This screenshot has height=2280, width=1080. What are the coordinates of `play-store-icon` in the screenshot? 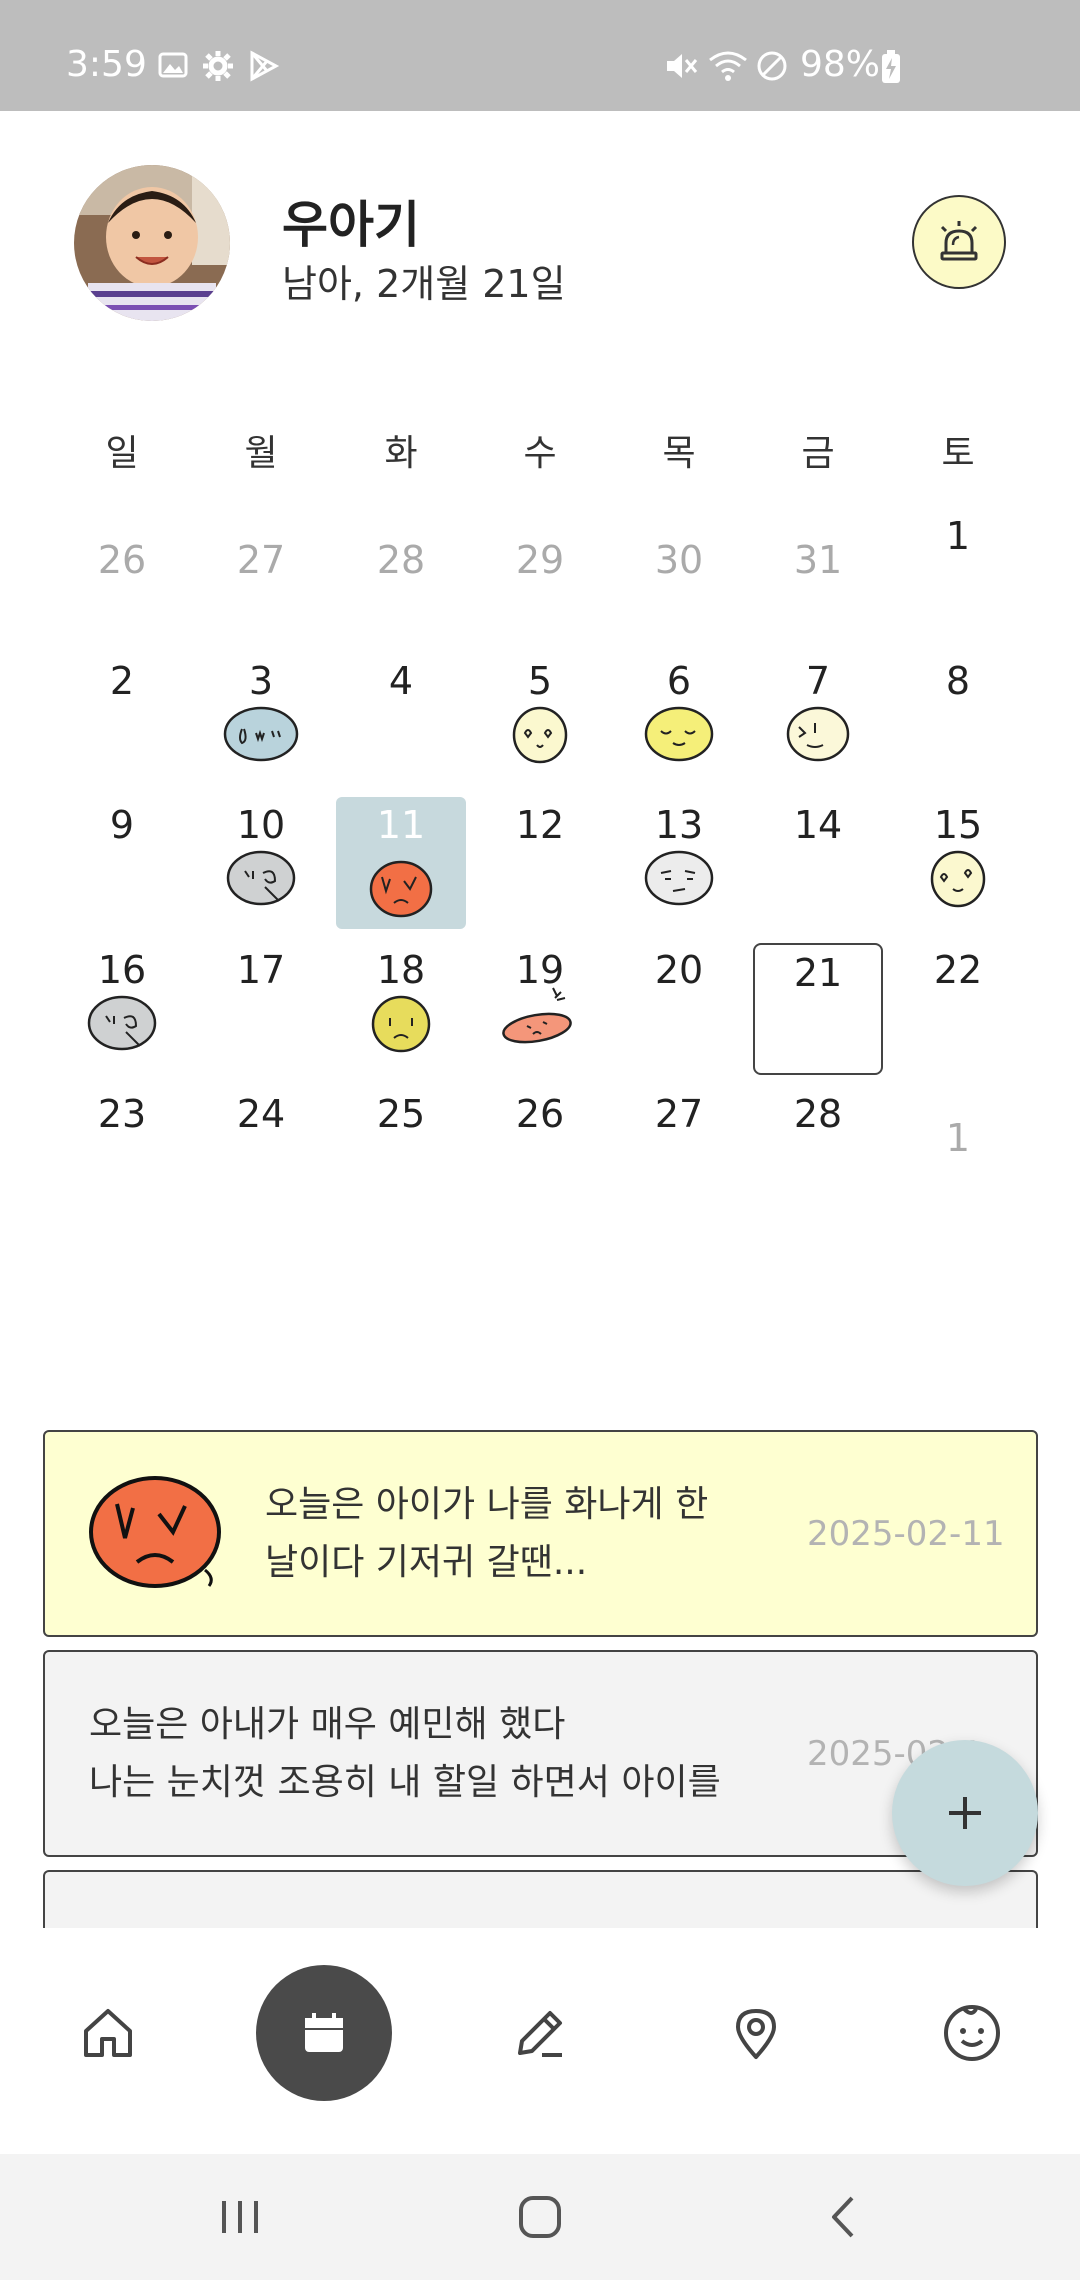 It's located at (265, 66).